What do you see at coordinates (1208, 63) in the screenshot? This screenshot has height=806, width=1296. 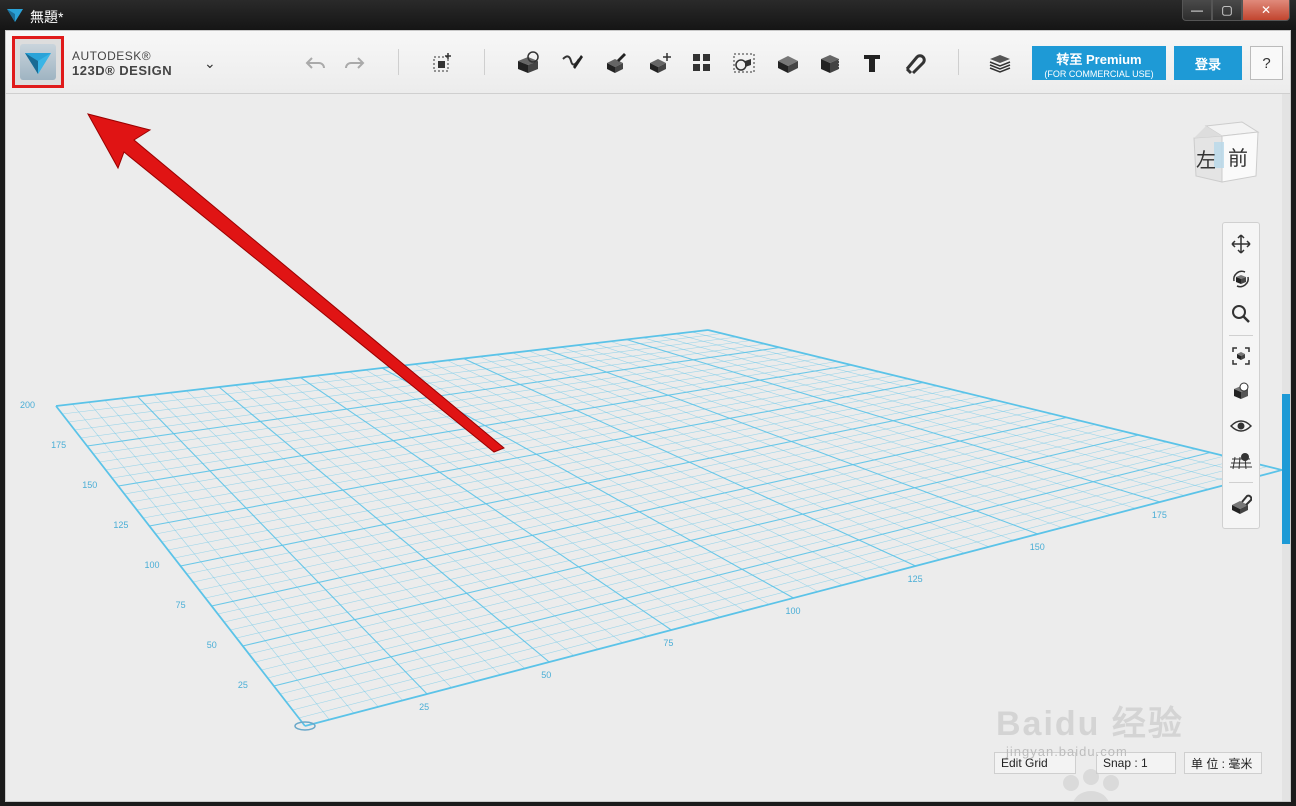 I see `login-button: 登录` at bounding box center [1208, 63].